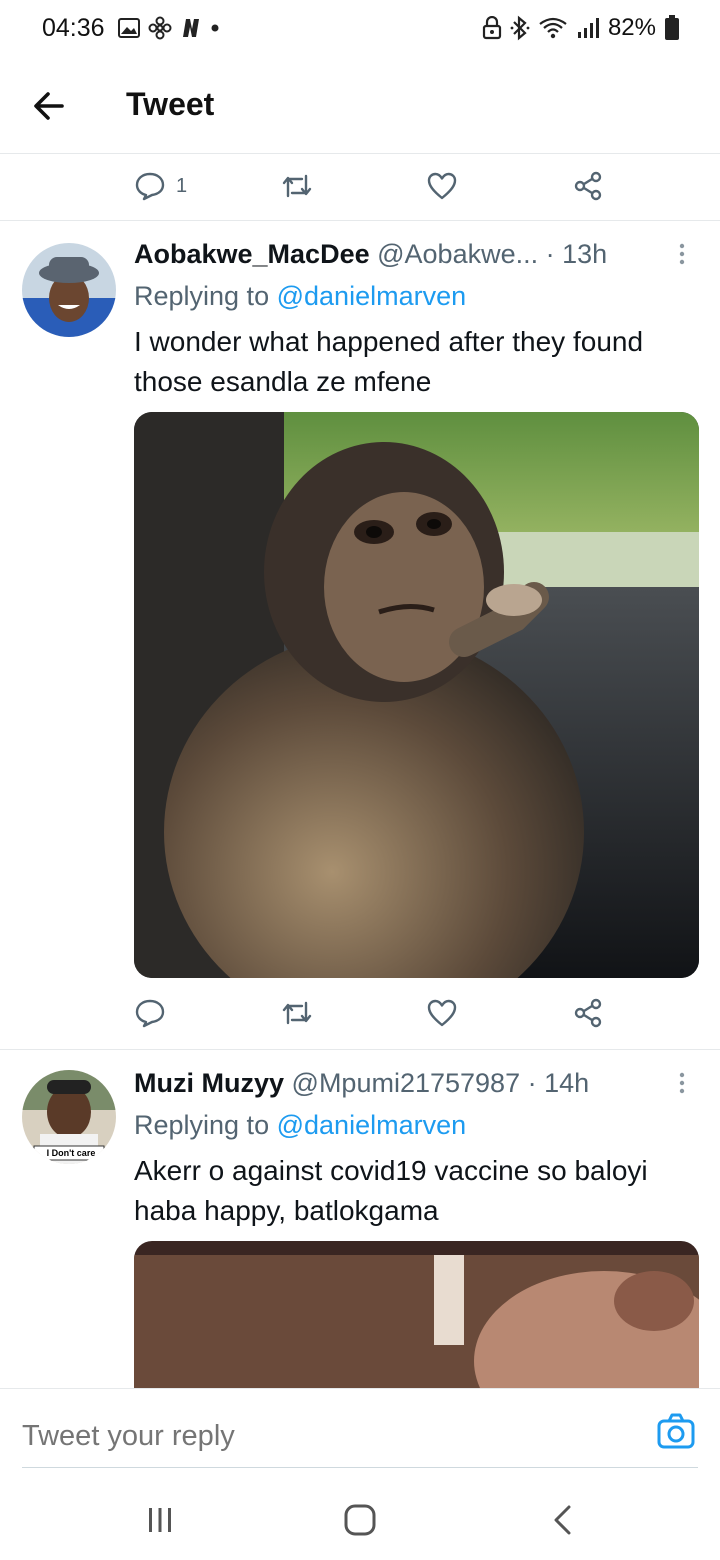  What do you see at coordinates (182, 185) in the screenshot?
I see `reply-count: 1` at bounding box center [182, 185].